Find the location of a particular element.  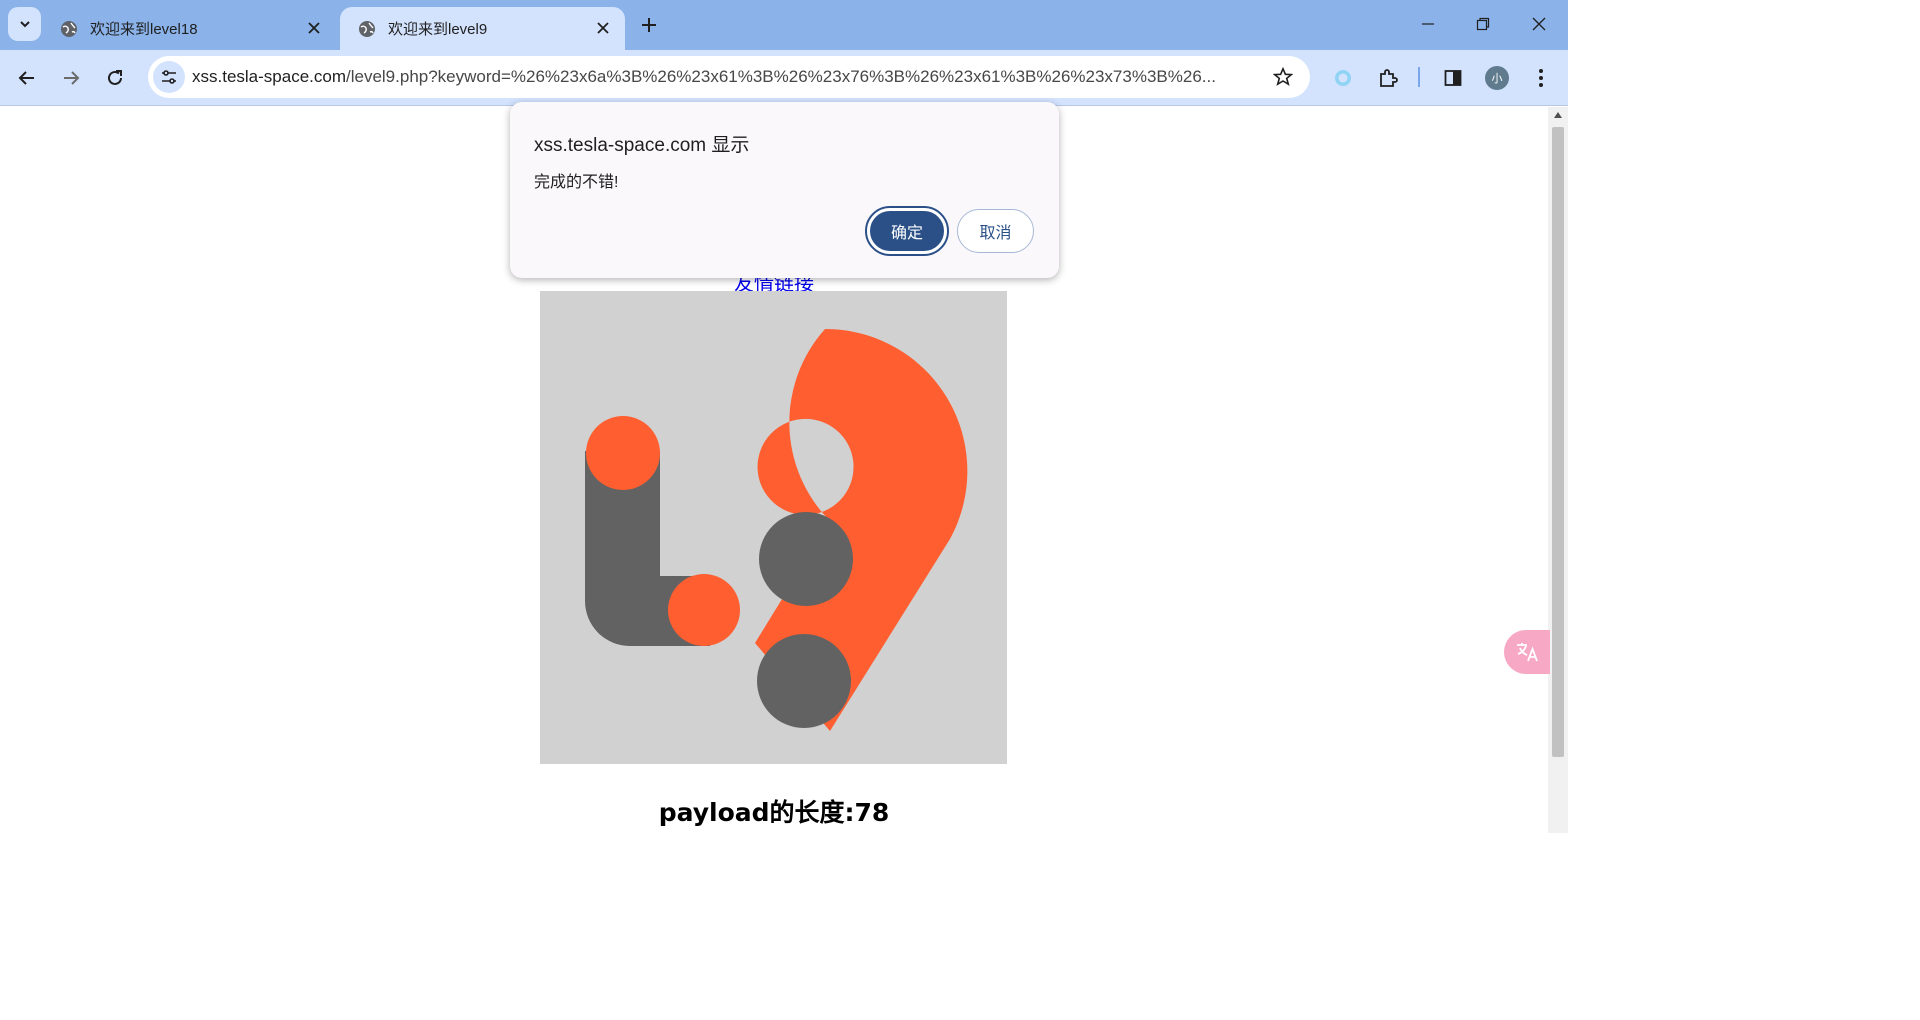

back-button is located at coordinates (27, 78).